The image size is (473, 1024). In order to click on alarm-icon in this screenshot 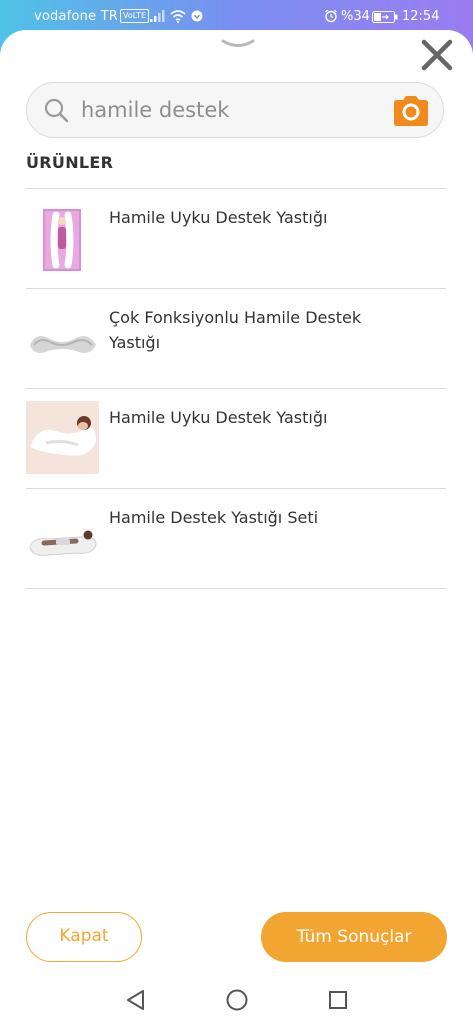, I will do `click(331, 16)`.